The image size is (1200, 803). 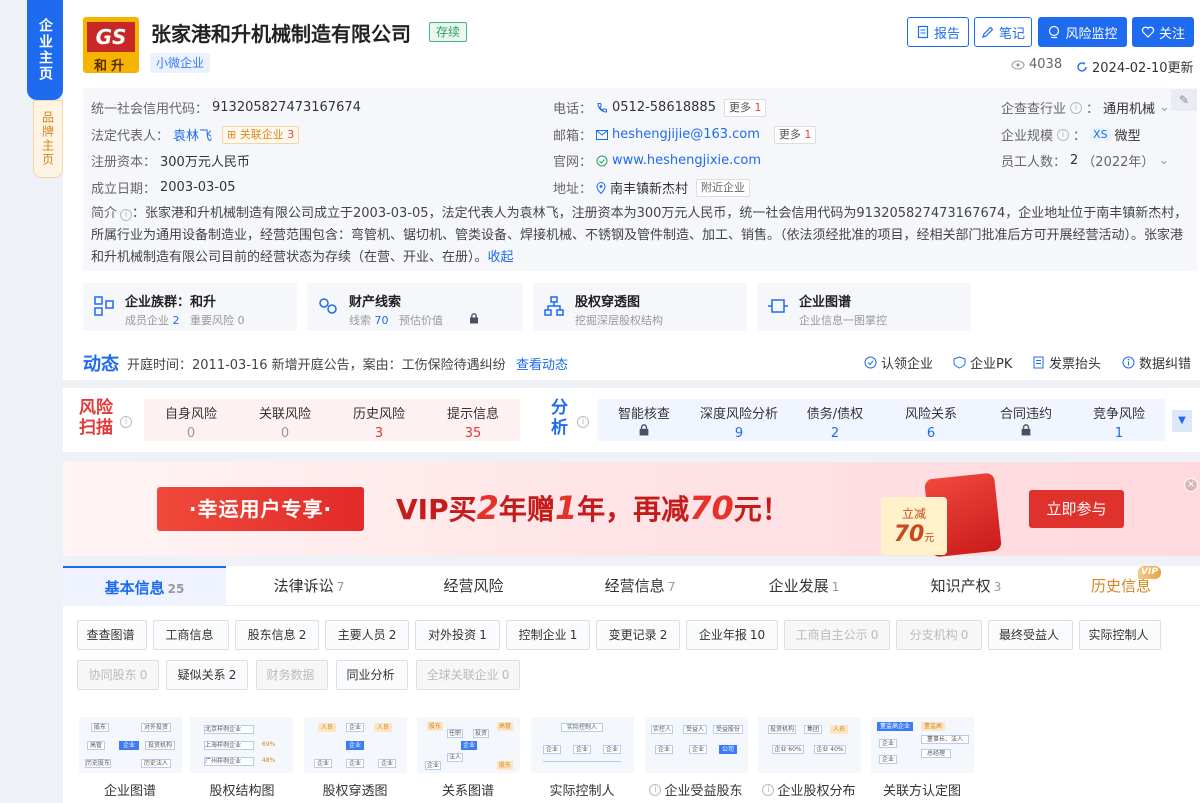 I want to click on mail-icon, so click(x=602, y=134).